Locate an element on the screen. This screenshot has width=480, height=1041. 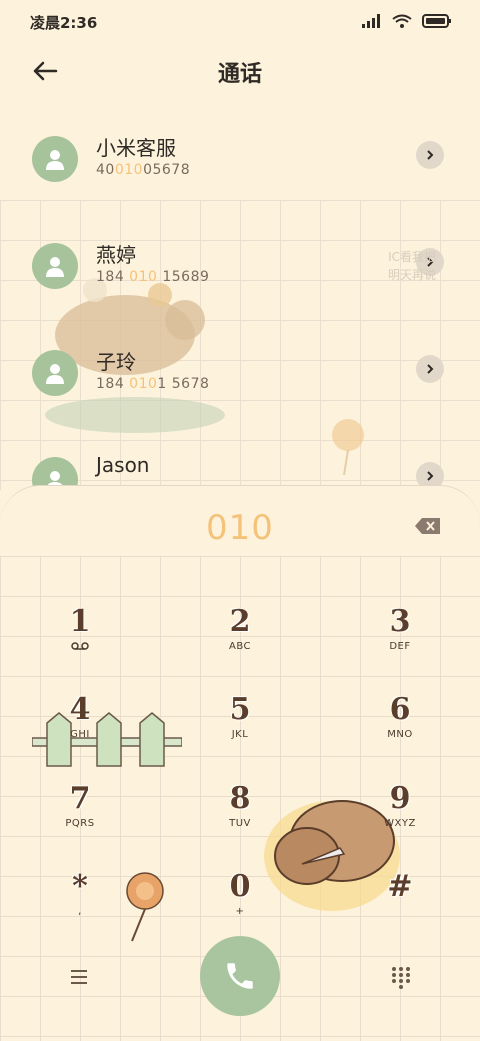
backspace-button is located at coordinates (428, 526).